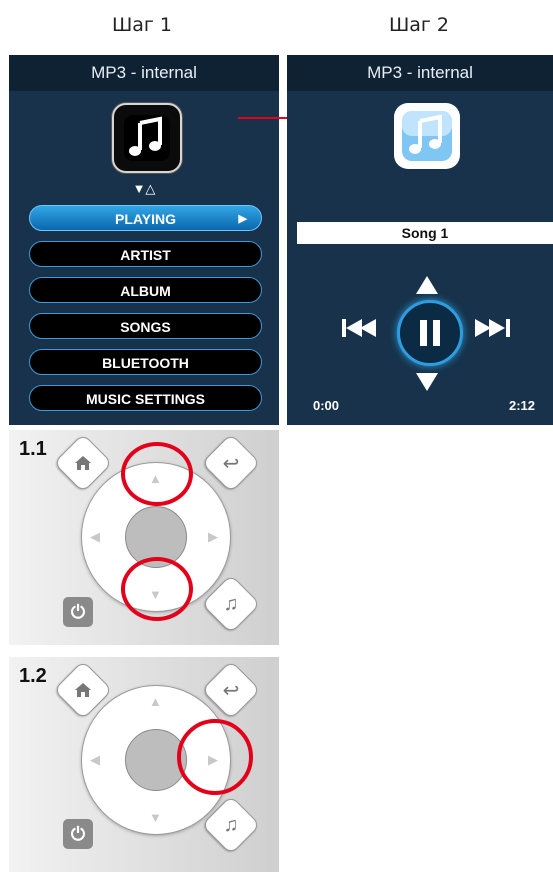 The height and width of the screenshot is (872, 553). I want to click on wheel-up-icon: ▲, so click(155, 701).